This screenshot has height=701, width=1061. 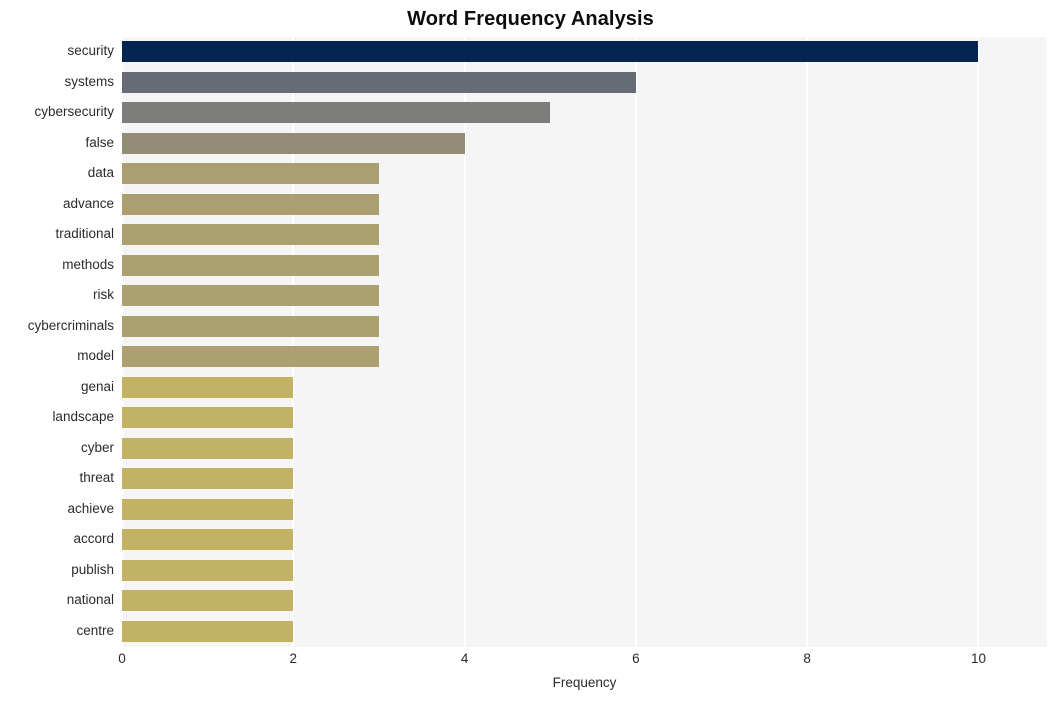 What do you see at coordinates (92, 569) in the screenshot?
I see `y-tick-label: publish` at bounding box center [92, 569].